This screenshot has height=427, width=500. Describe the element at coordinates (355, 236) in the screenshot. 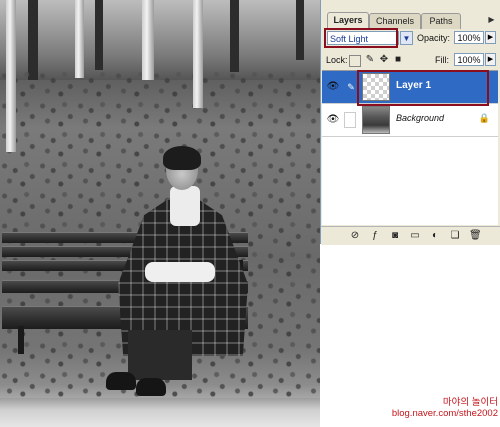

I see `link-layers-icon: ⊘` at that location.